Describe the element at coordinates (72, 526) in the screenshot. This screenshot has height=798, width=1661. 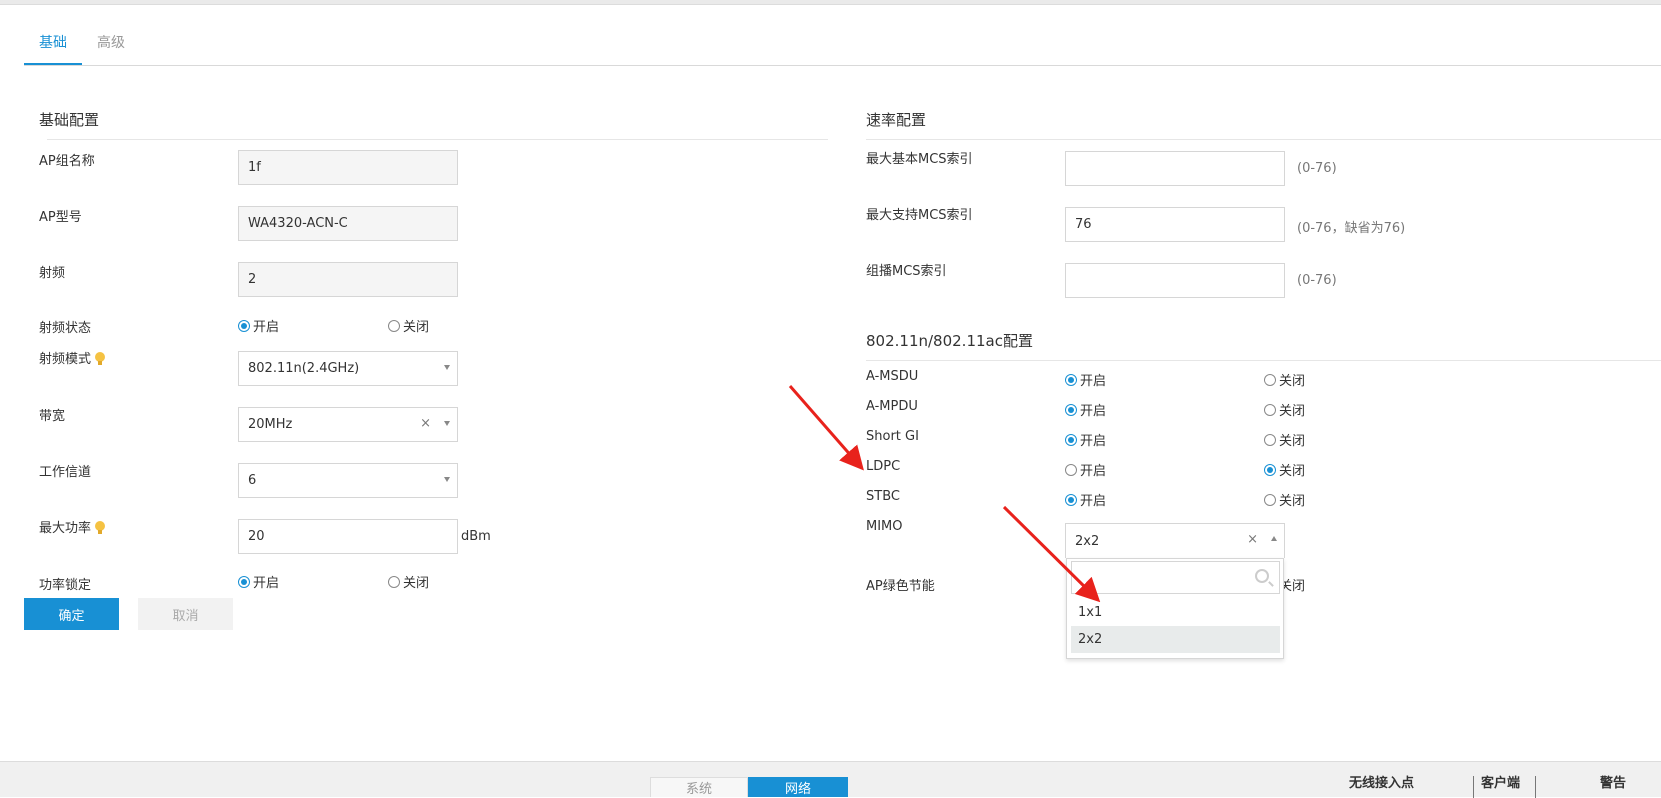
I see `max-power-label: 最大功率` at that location.